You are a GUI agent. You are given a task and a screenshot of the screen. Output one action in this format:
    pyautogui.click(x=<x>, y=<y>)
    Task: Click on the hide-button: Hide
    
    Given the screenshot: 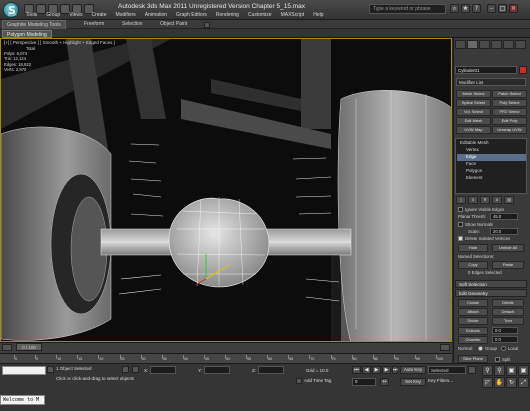 What is the action you would take?
    pyautogui.click(x=473, y=248)
    